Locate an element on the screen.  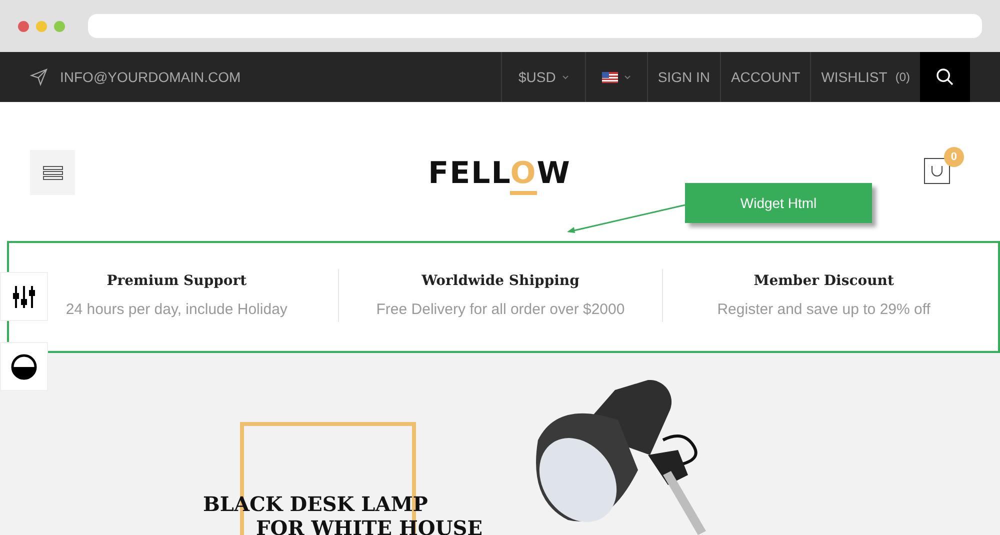
top-link: SIGN IN is located at coordinates (683, 77).